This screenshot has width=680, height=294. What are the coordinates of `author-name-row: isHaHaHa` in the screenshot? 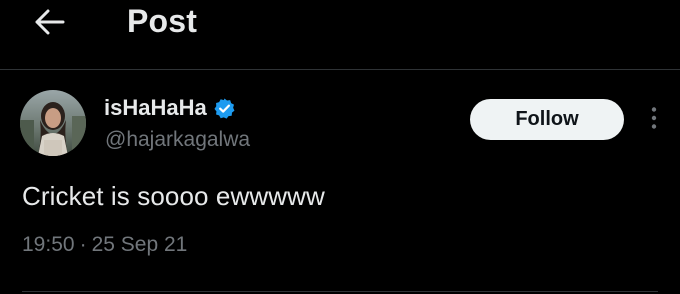 It's located at (170, 108).